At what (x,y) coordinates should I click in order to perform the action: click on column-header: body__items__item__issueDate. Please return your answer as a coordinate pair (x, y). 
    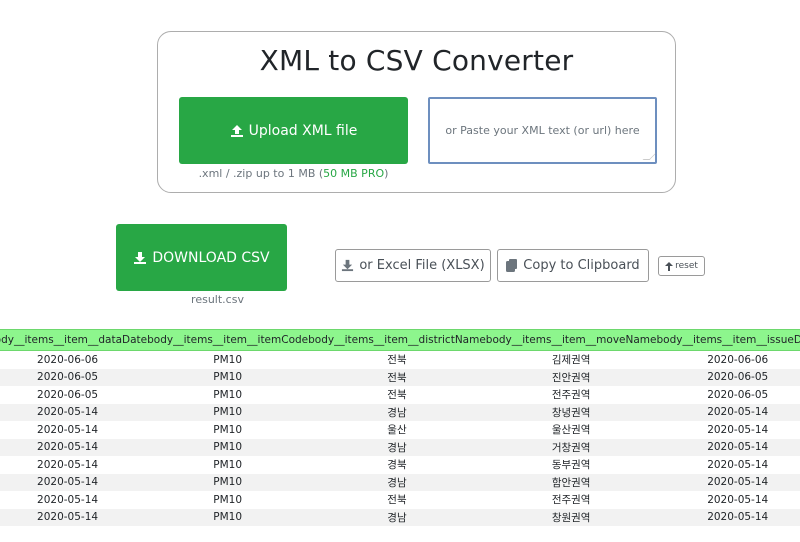
    Looking at the image, I should click on (728, 340).